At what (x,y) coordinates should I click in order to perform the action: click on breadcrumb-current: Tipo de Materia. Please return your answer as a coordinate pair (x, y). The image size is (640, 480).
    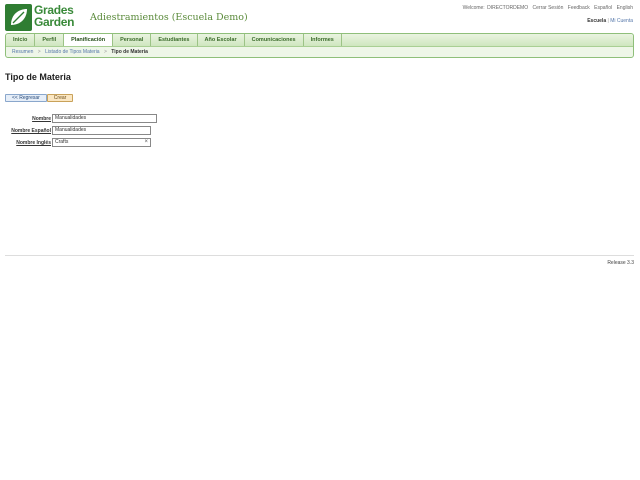
    Looking at the image, I should click on (129, 52).